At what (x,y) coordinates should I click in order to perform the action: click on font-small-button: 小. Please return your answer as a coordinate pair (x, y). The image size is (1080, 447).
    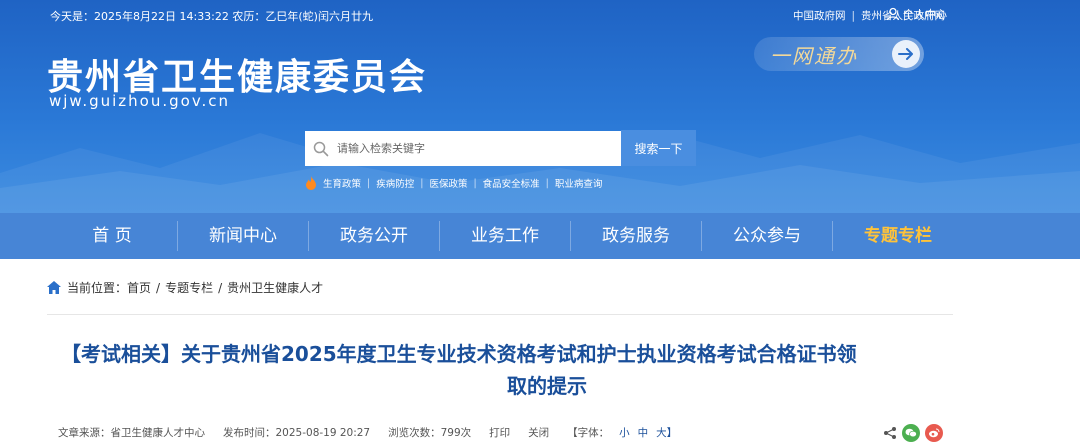
    Looking at the image, I should click on (624, 432).